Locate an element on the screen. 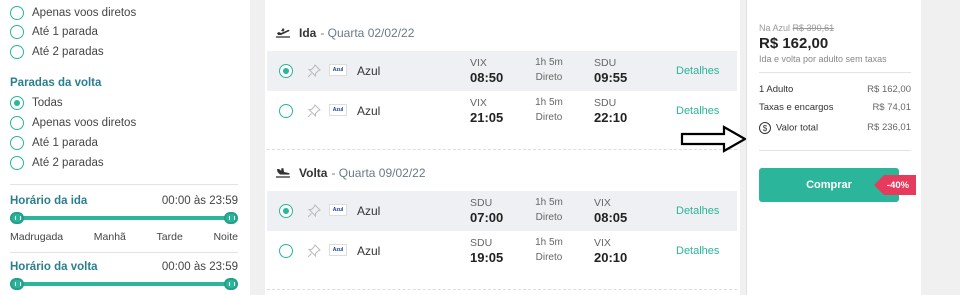 The image size is (960, 295). option-label: Até 1 parada is located at coordinates (65, 32).